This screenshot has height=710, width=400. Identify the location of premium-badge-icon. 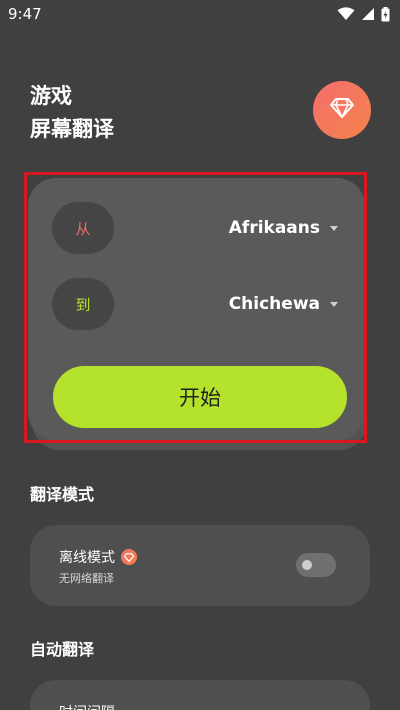
(129, 557).